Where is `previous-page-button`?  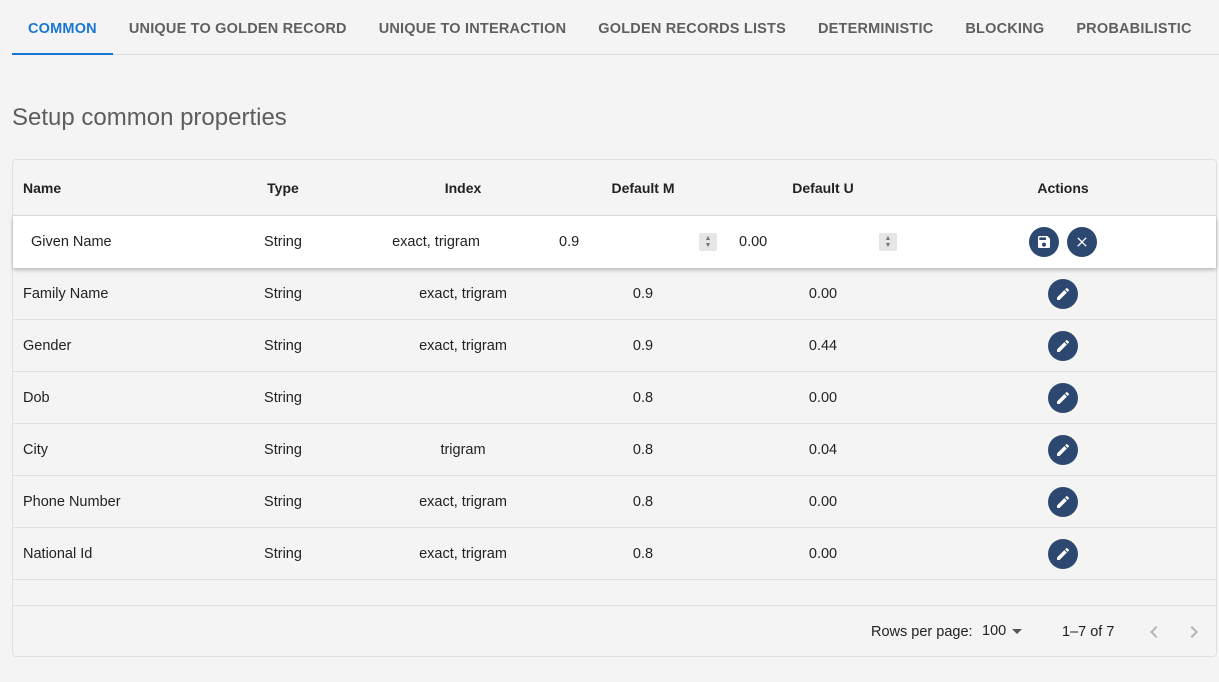
previous-page-button is located at coordinates (1154, 632).